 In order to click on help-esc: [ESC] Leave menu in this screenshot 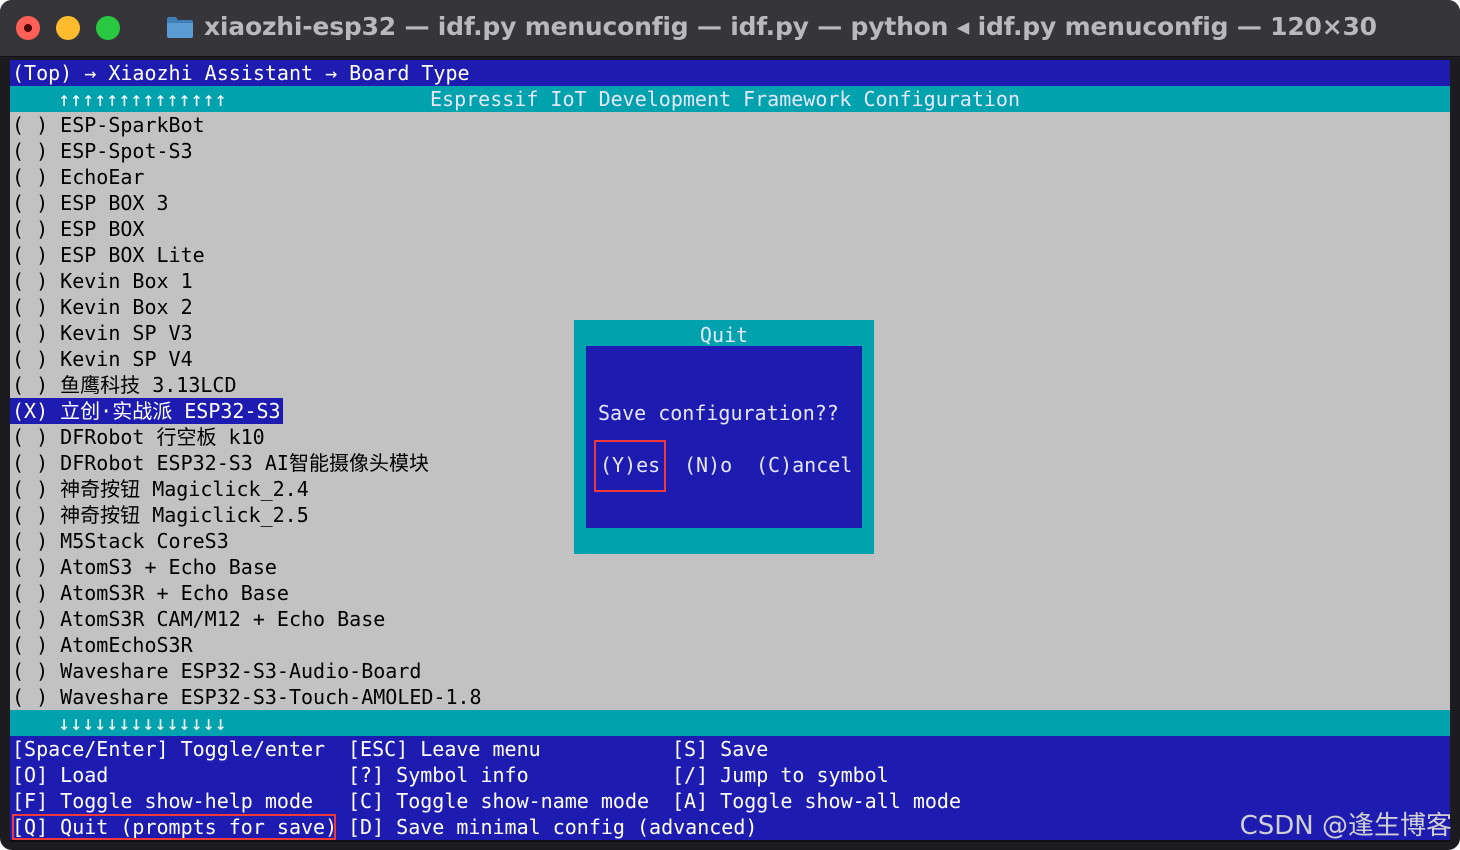, I will do `click(444, 749)`.